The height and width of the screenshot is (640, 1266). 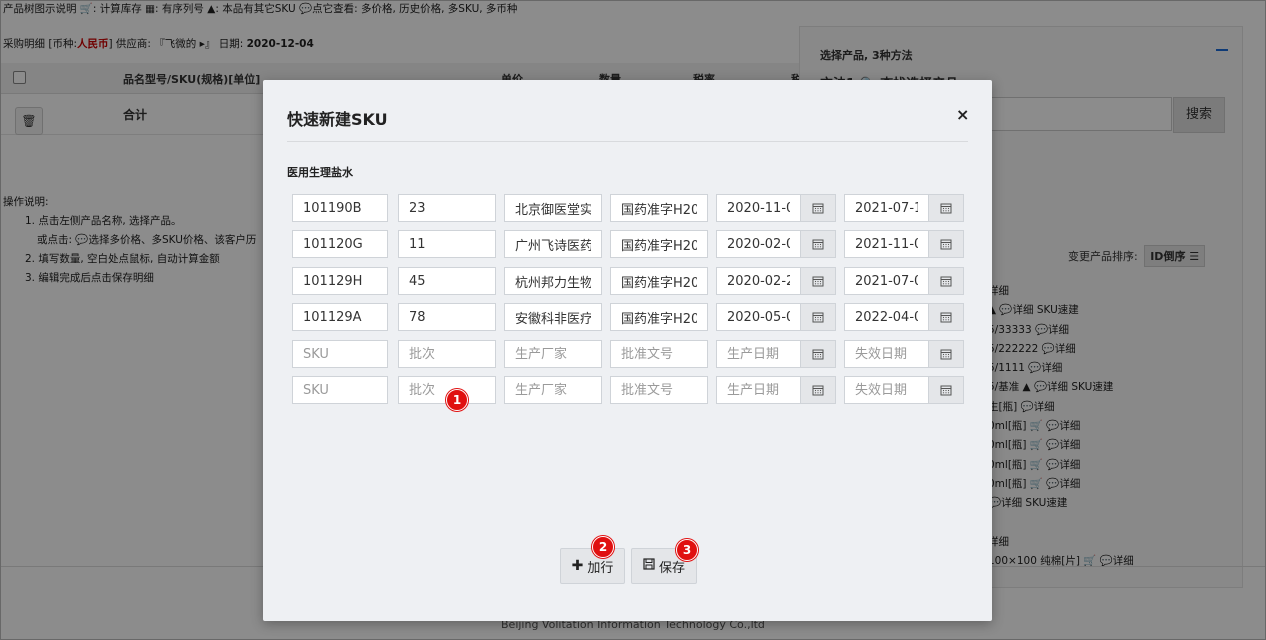 I want to click on floppy-disk-icon, so click(x=649, y=566).